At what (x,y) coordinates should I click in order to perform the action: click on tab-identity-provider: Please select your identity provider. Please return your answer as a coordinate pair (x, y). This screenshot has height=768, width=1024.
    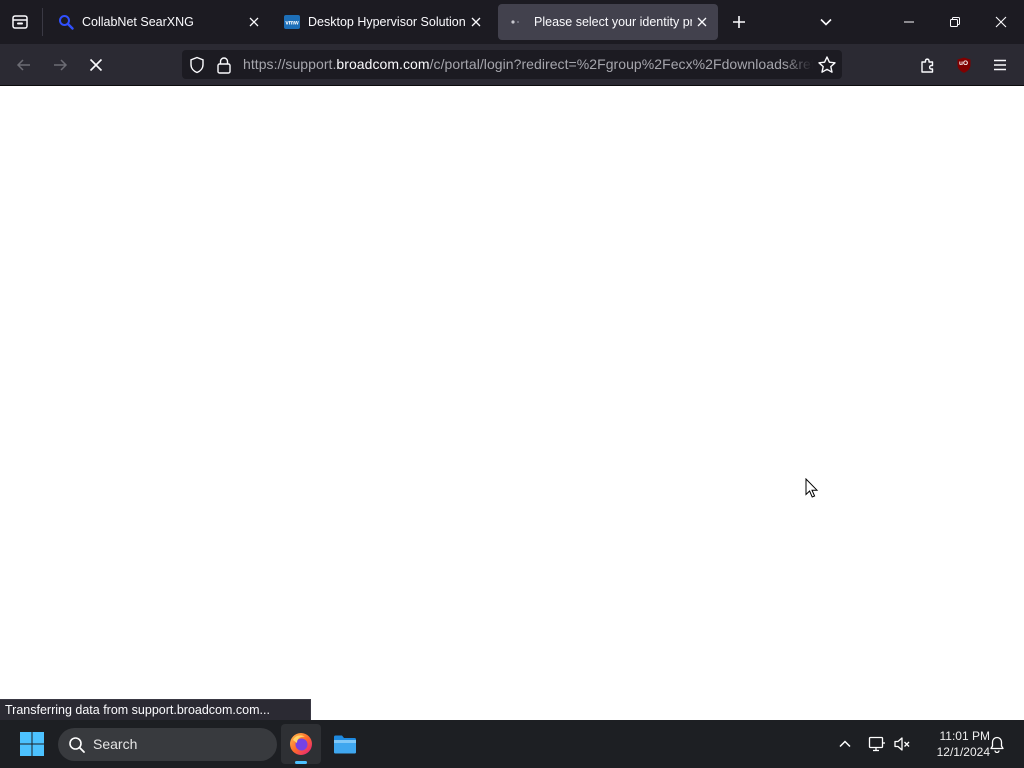
    Looking at the image, I should click on (608, 22).